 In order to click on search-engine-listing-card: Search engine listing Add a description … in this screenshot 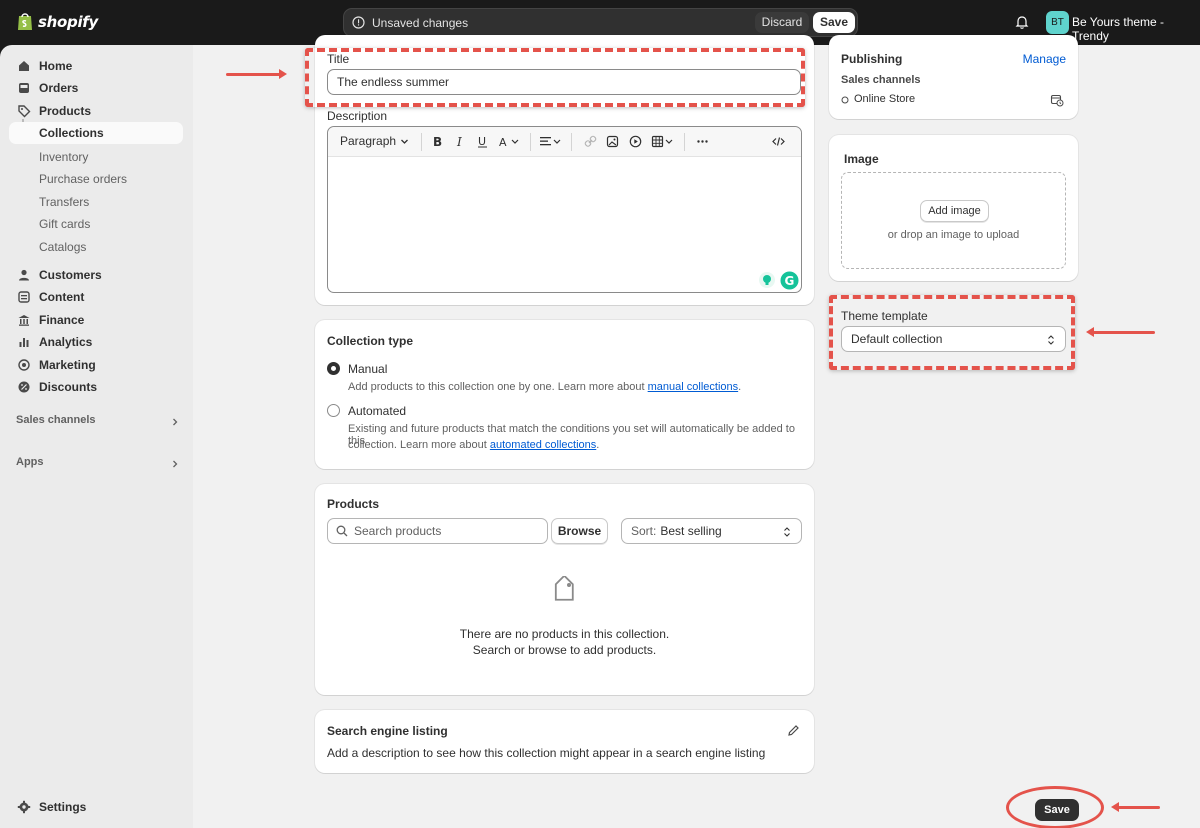, I will do `click(564, 741)`.